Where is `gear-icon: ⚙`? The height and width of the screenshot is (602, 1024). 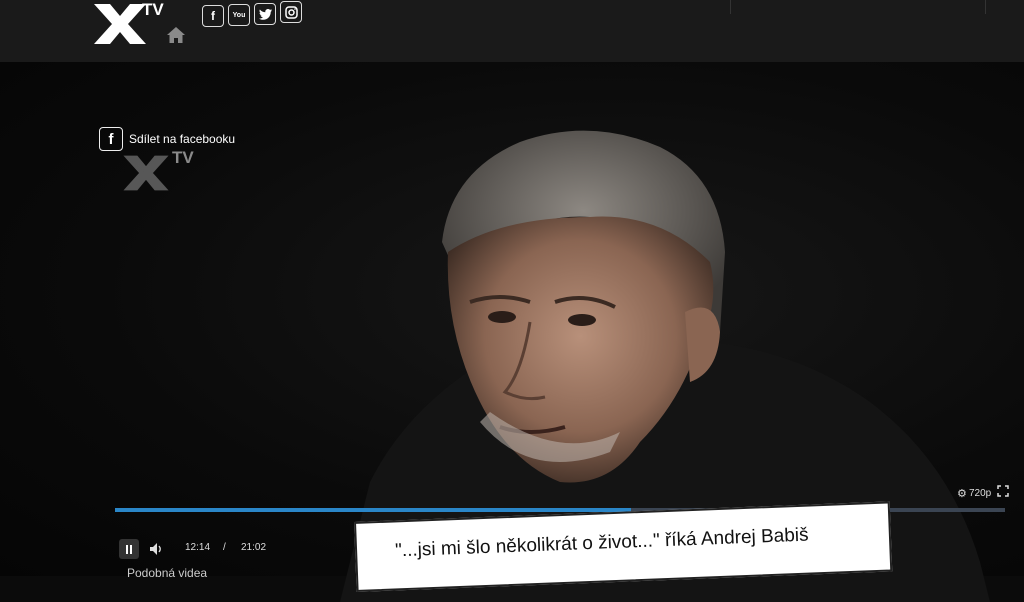 gear-icon: ⚙ is located at coordinates (962, 493).